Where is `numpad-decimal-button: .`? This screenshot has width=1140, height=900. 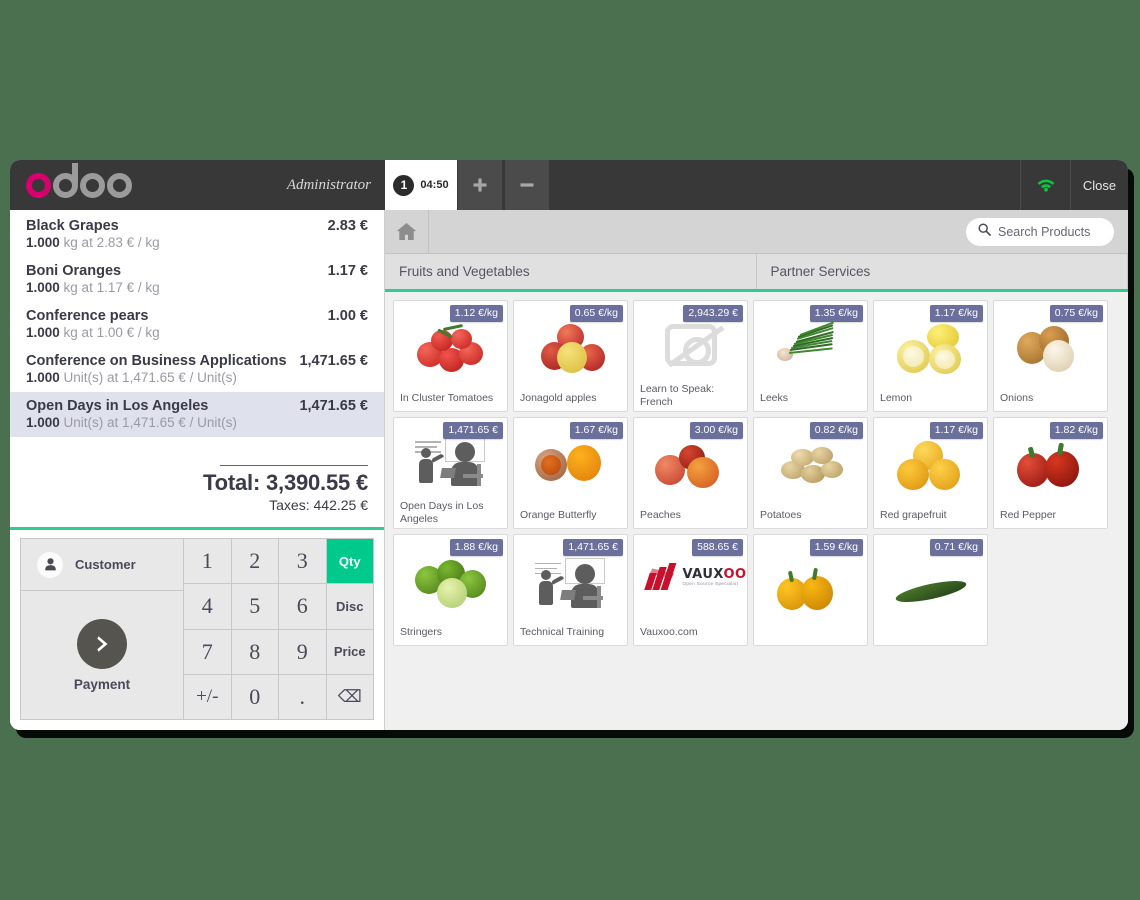
numpad-decimal-button: . is located at coordinates (302, 696).